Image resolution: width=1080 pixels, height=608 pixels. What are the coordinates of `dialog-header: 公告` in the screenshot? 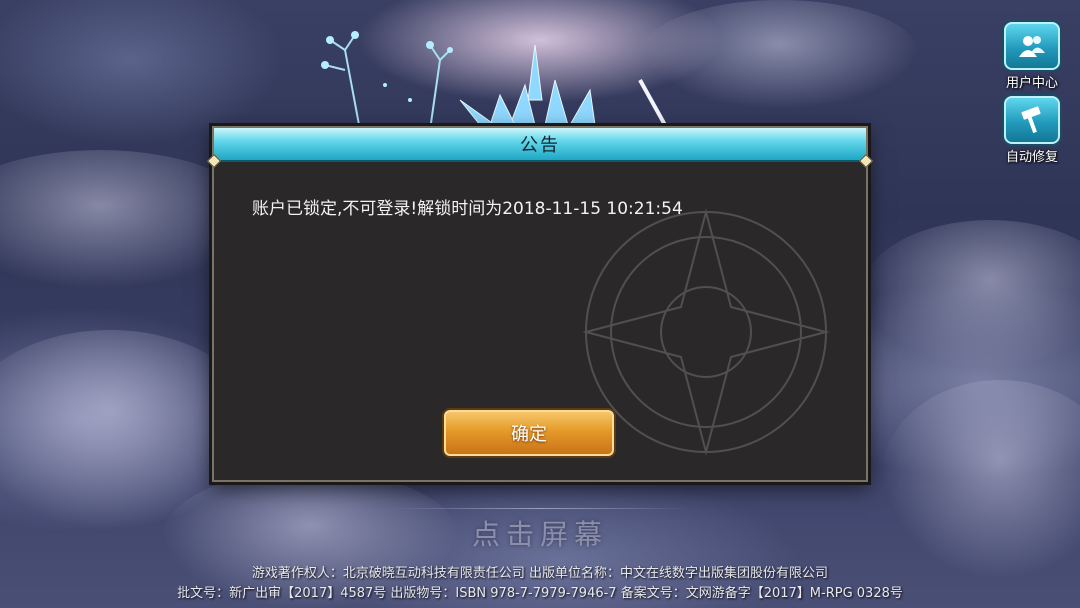 It's located at (540, 145).